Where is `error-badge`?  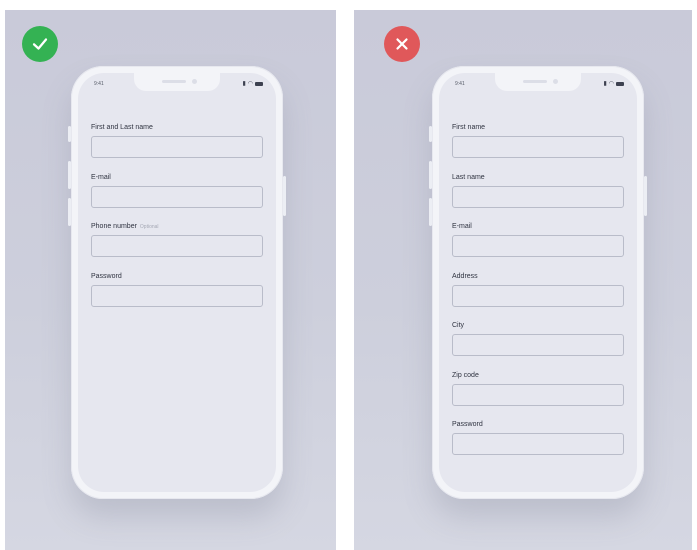 error-badge is located at coordinates (402, 44).